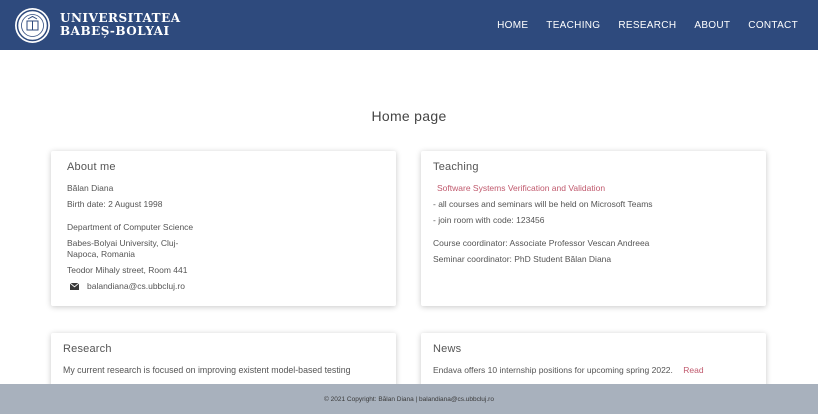  I want to click on envelope-icon, so click(74, 286).